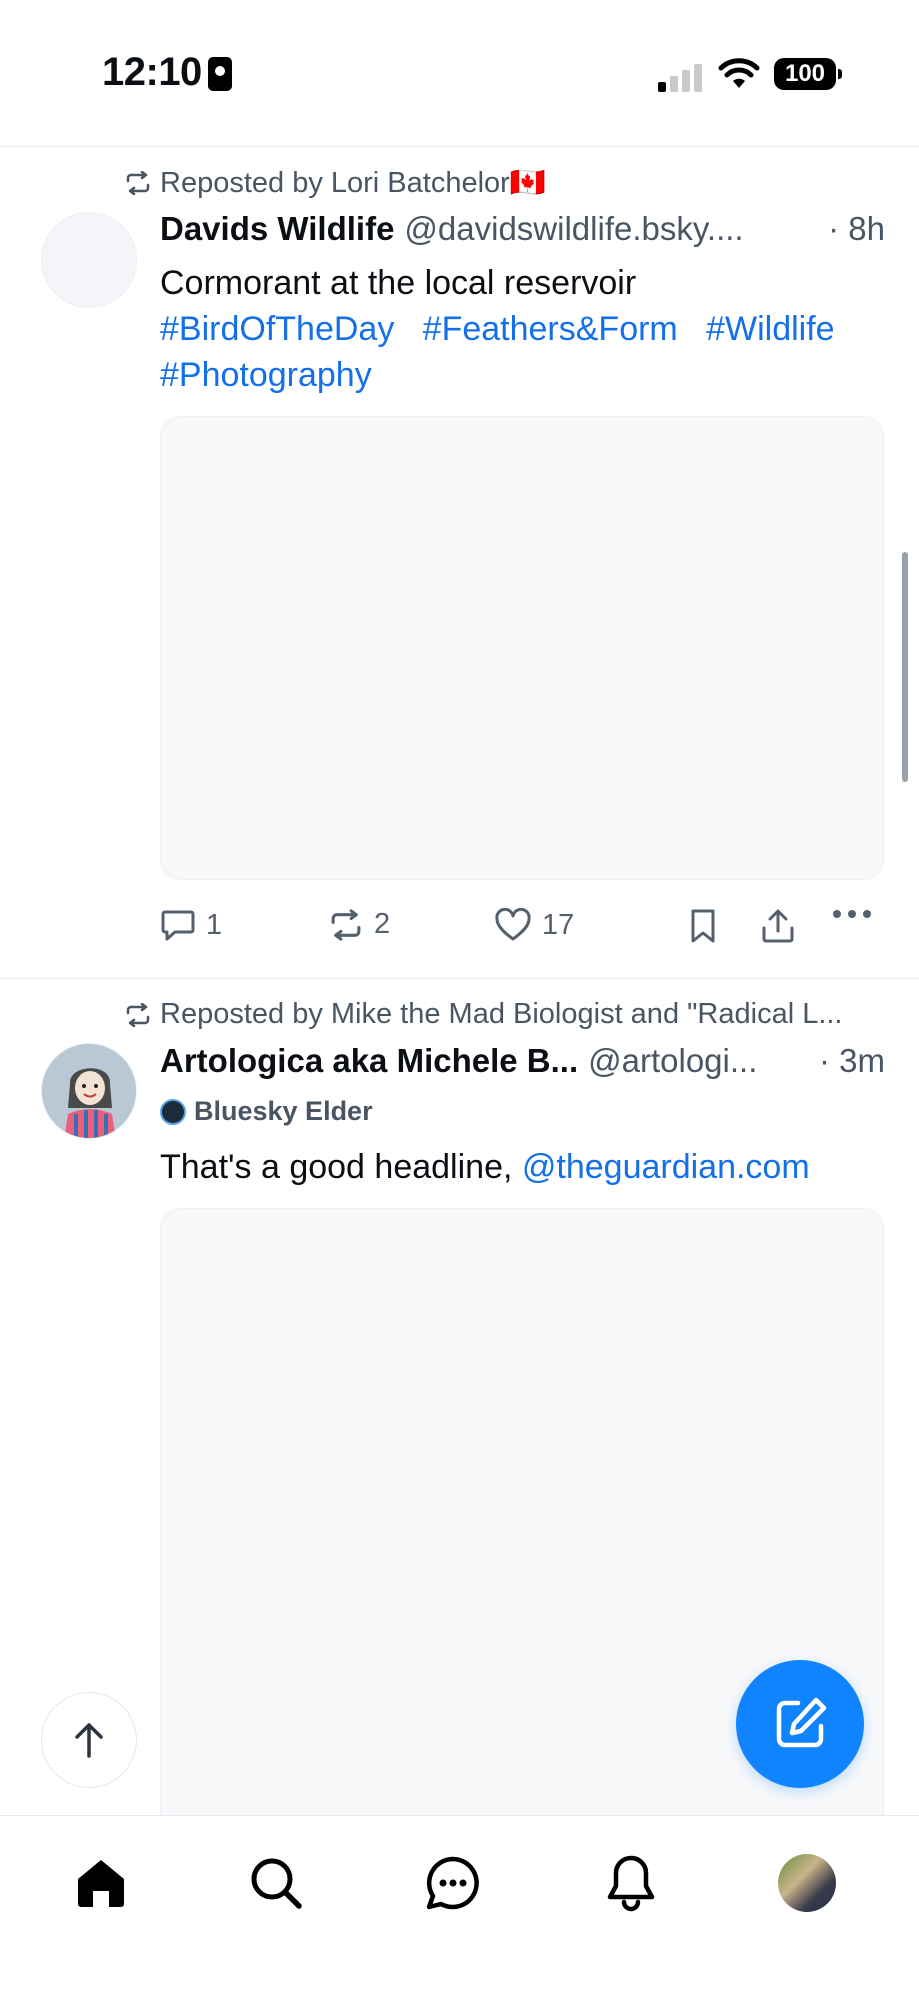 The height and width of the screenshot is (2000, 919). I want to click on bookmark-icon, so click(703, 926).